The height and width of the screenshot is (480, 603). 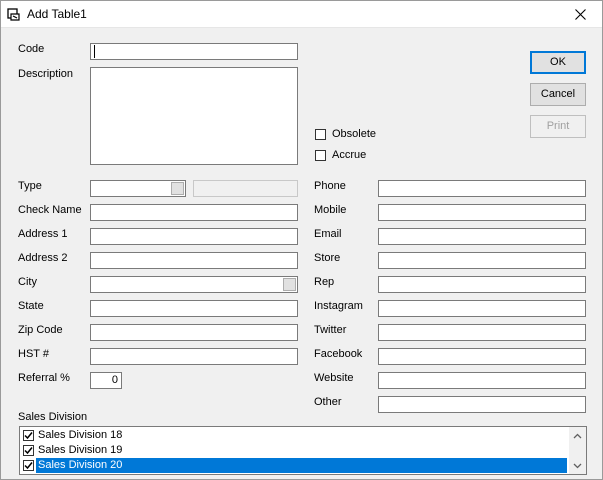 I want to click on accrue-checkbox, so click(x=320, y=155).